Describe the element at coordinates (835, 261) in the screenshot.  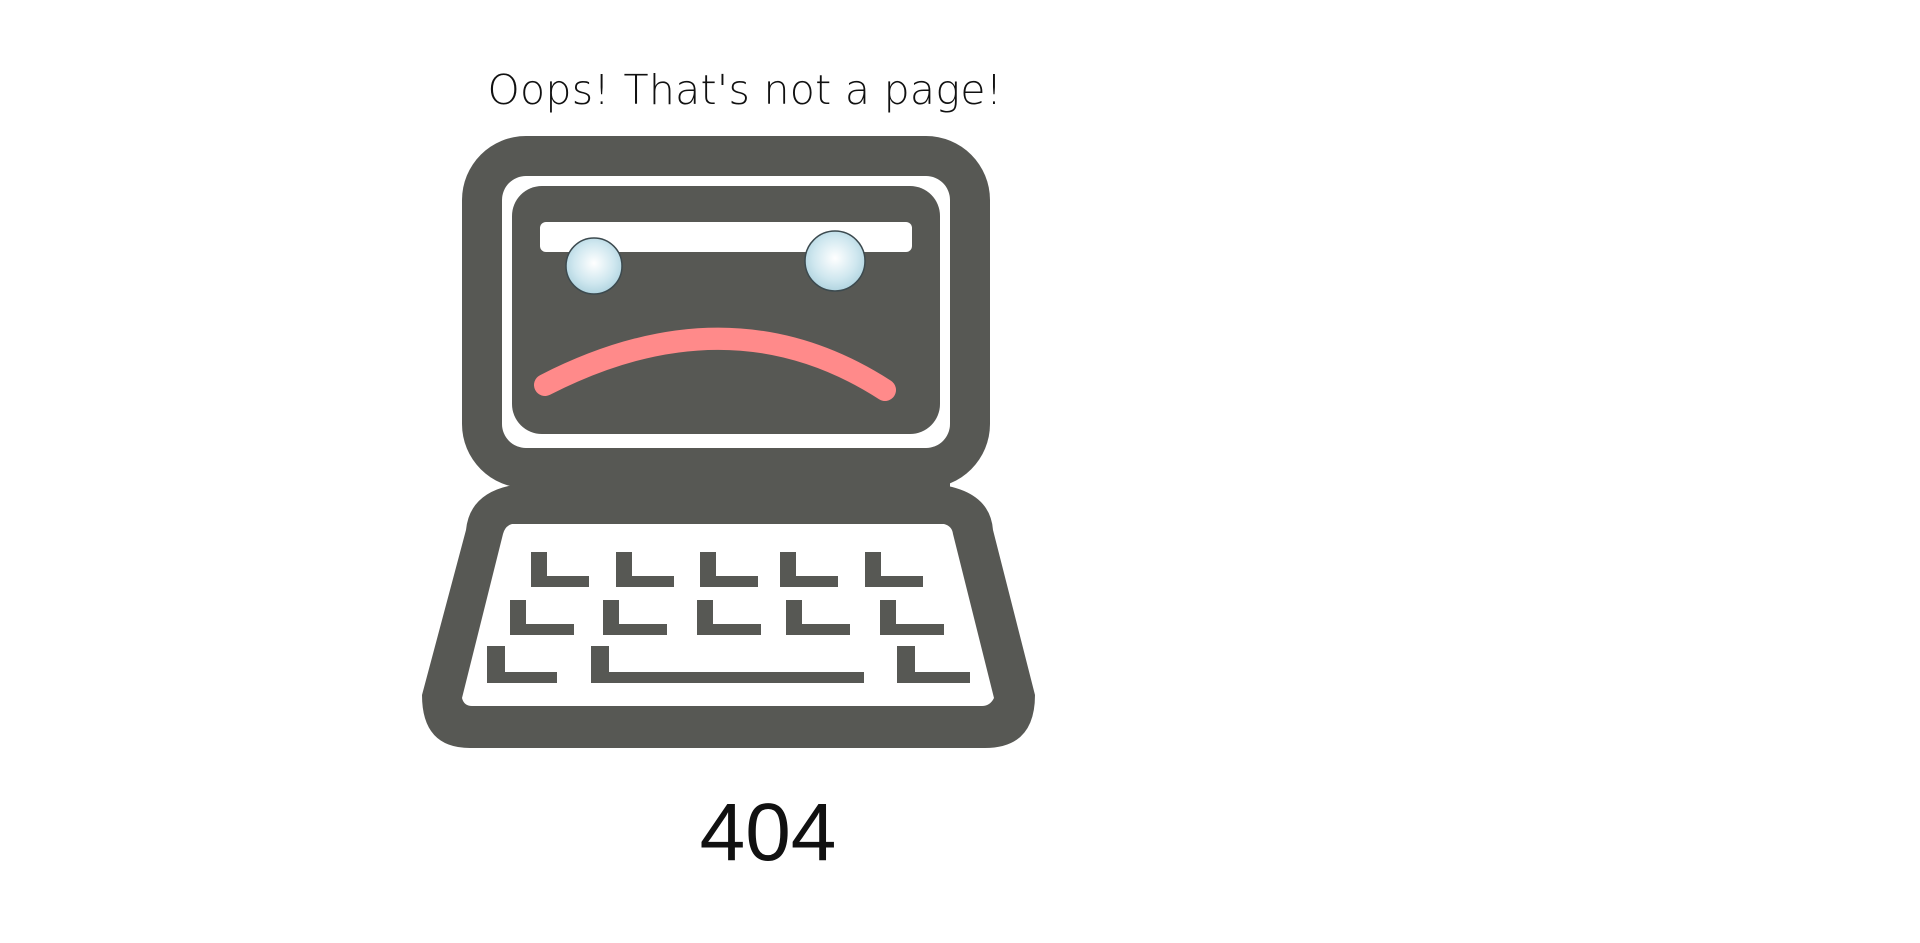
I see `right-eye` at that location.